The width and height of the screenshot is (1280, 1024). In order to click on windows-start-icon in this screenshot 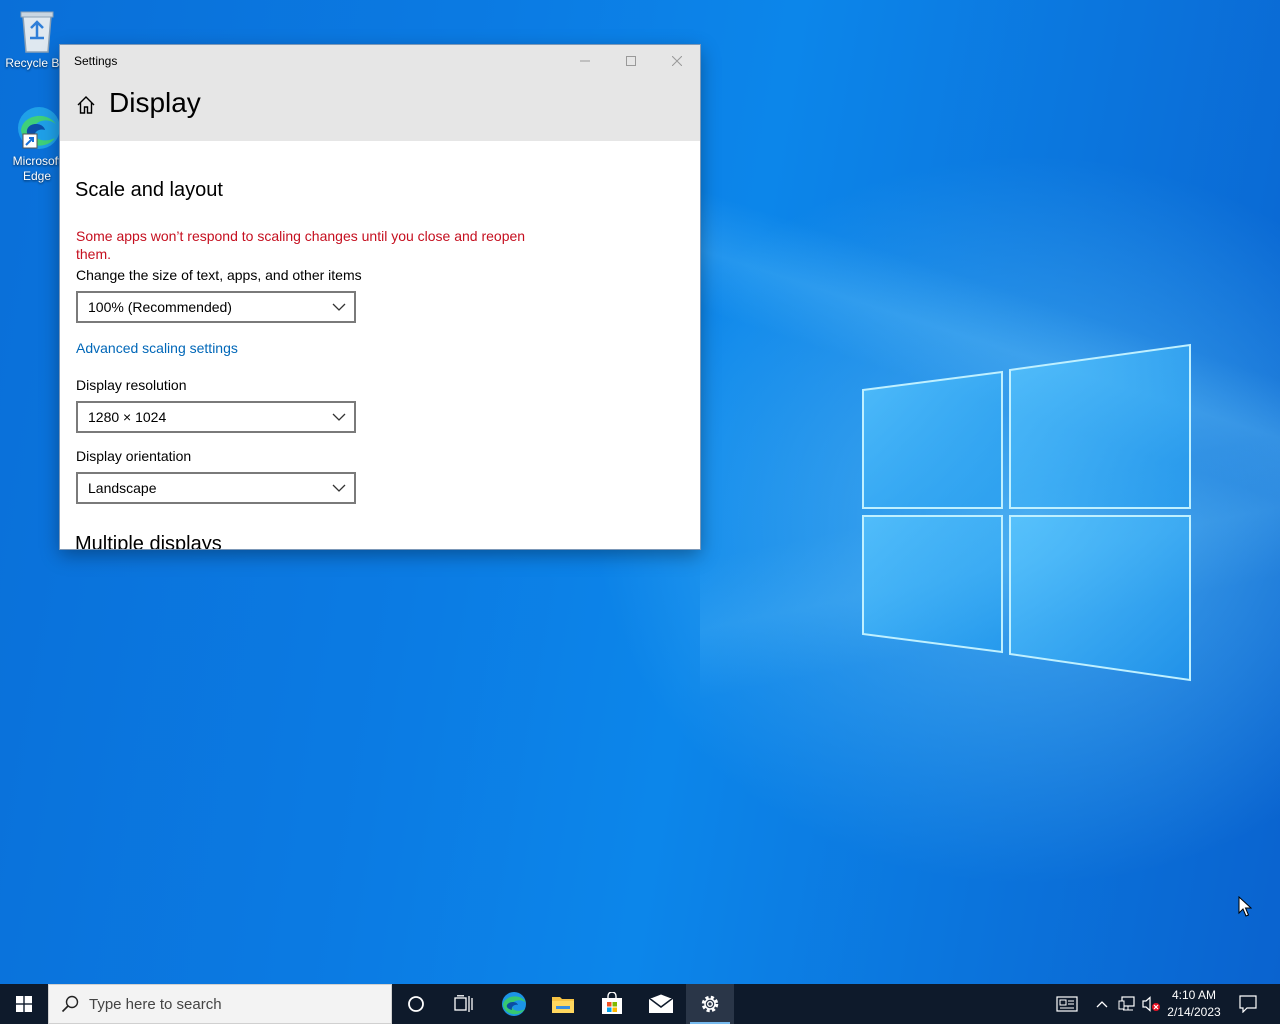, I will do `click(24, 1004)`.